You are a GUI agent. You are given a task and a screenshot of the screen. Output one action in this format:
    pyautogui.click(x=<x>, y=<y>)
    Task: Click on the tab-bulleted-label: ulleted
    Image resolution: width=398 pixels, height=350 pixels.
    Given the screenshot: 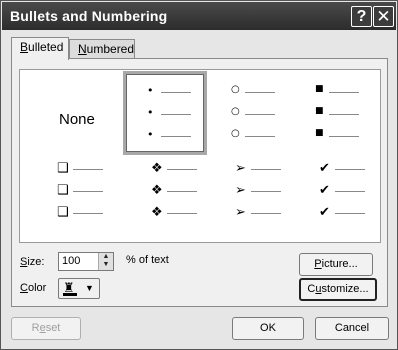 What is the action you would take?
    pyautogui.click(x=46, y=47)
    